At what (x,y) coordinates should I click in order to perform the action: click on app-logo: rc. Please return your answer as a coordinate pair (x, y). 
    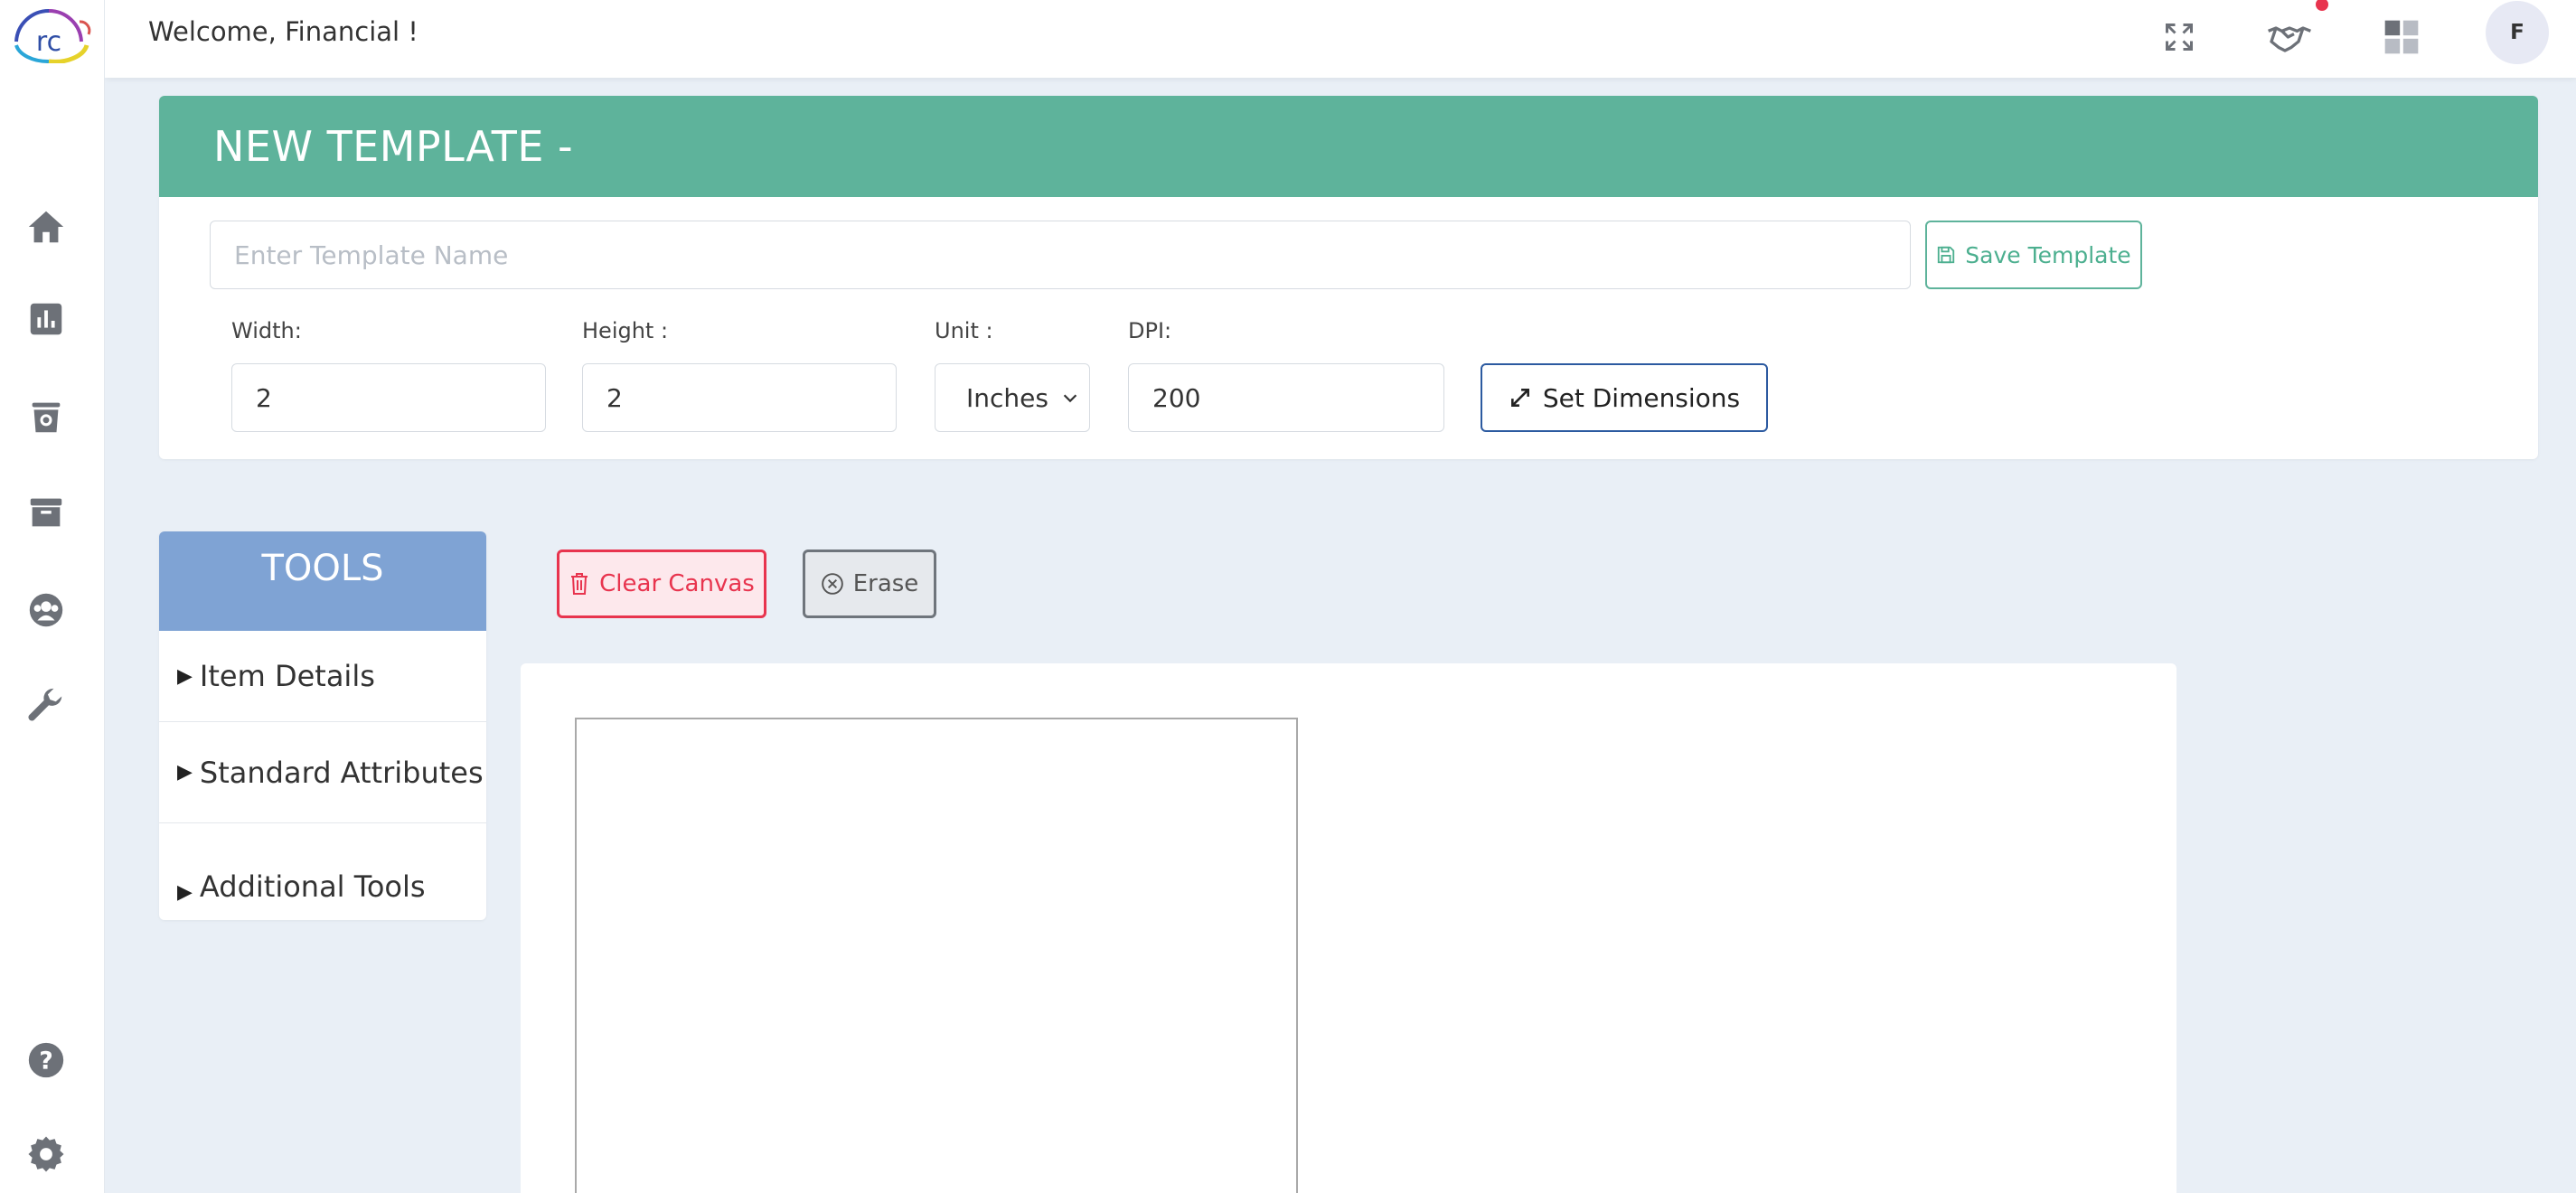
    Looking at the image, I should click on (49, 34).